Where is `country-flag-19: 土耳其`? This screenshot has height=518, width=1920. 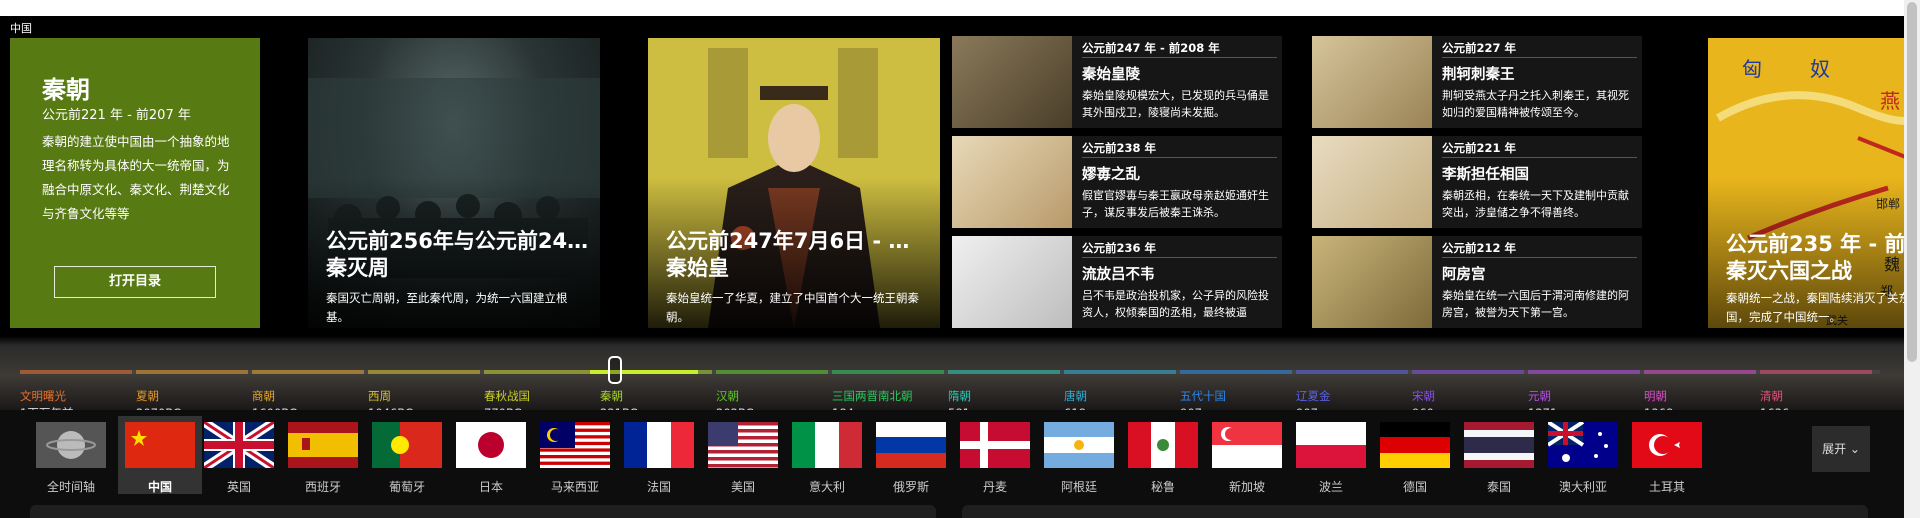
country-flag-19: 土耳其 is located at coordinates (1667, 458).